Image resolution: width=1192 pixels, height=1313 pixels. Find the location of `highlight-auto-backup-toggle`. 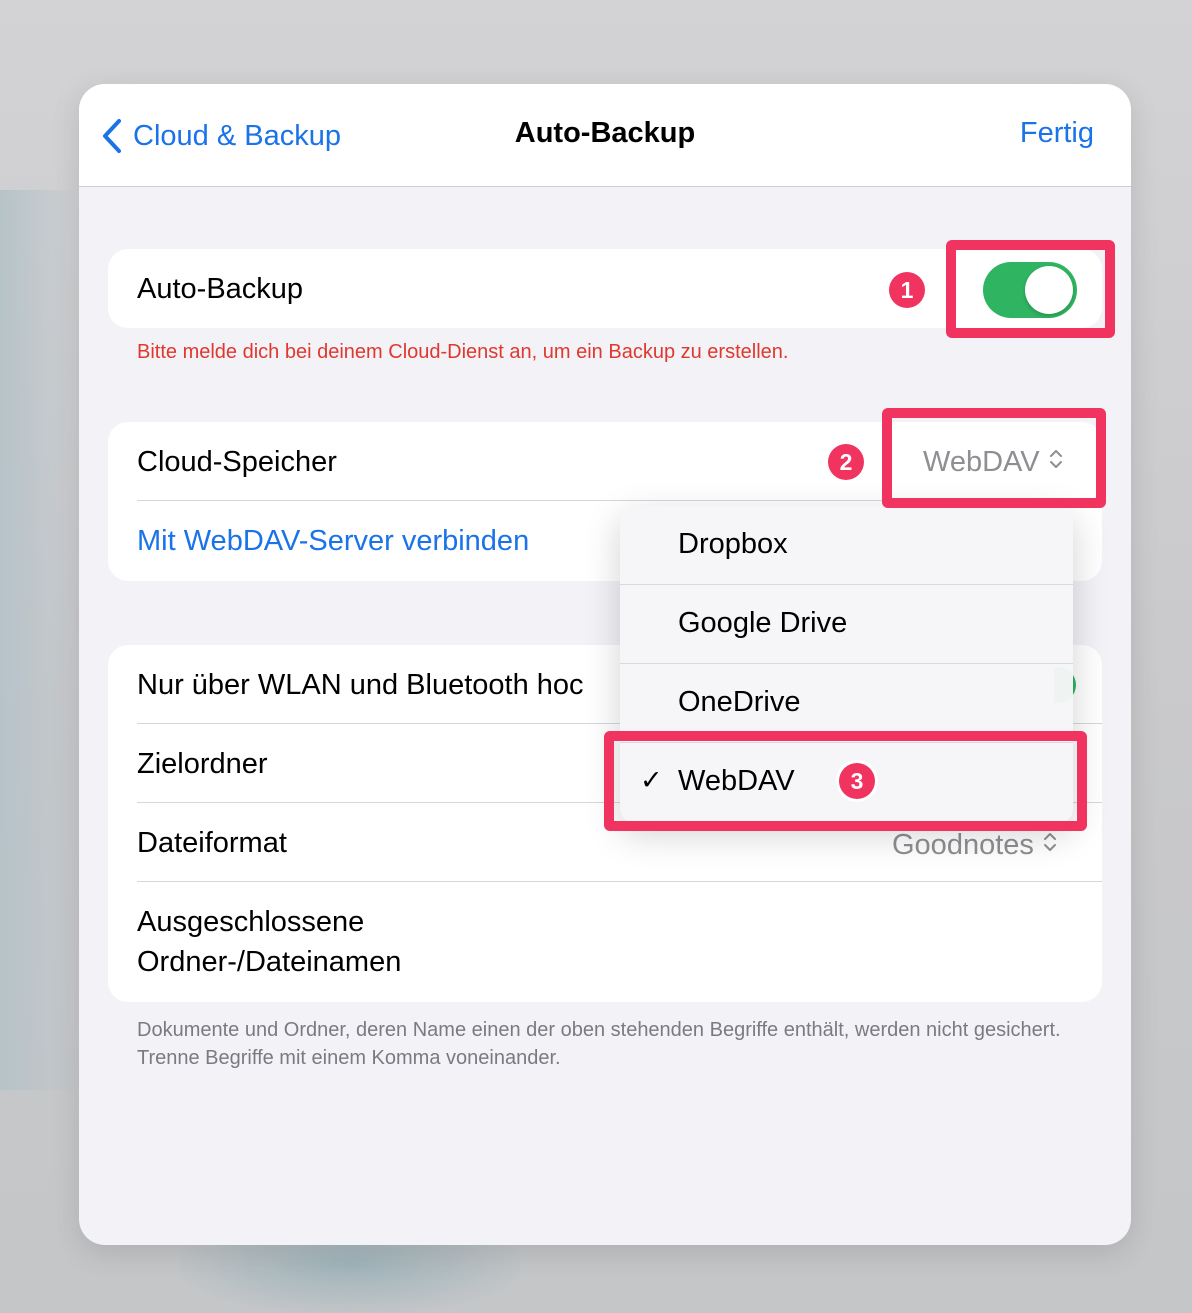

highlight-auto-backup-toggle is located at coordinates (1030, 289).